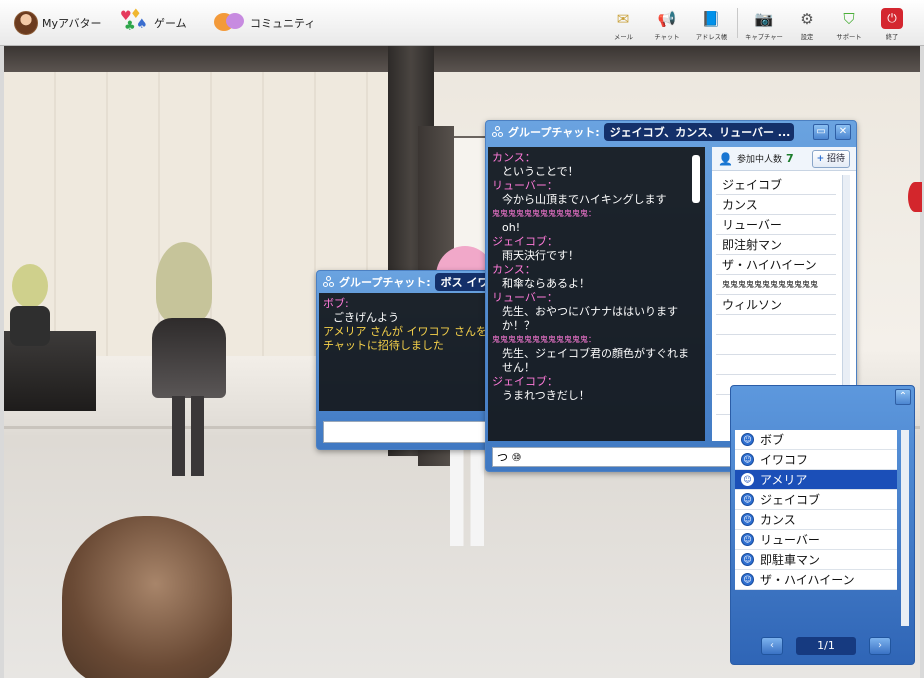 The width and height of the screenshot is (924, 678). I want to click on settings-icon: ⚙, so click(807, 18).